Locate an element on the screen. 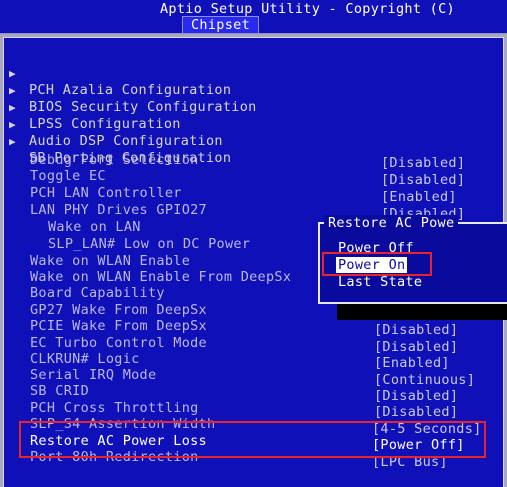 The image size is (507, 487). submenu-lpss: ▶ LPSS Configuration is located at coordinates (109, 108).